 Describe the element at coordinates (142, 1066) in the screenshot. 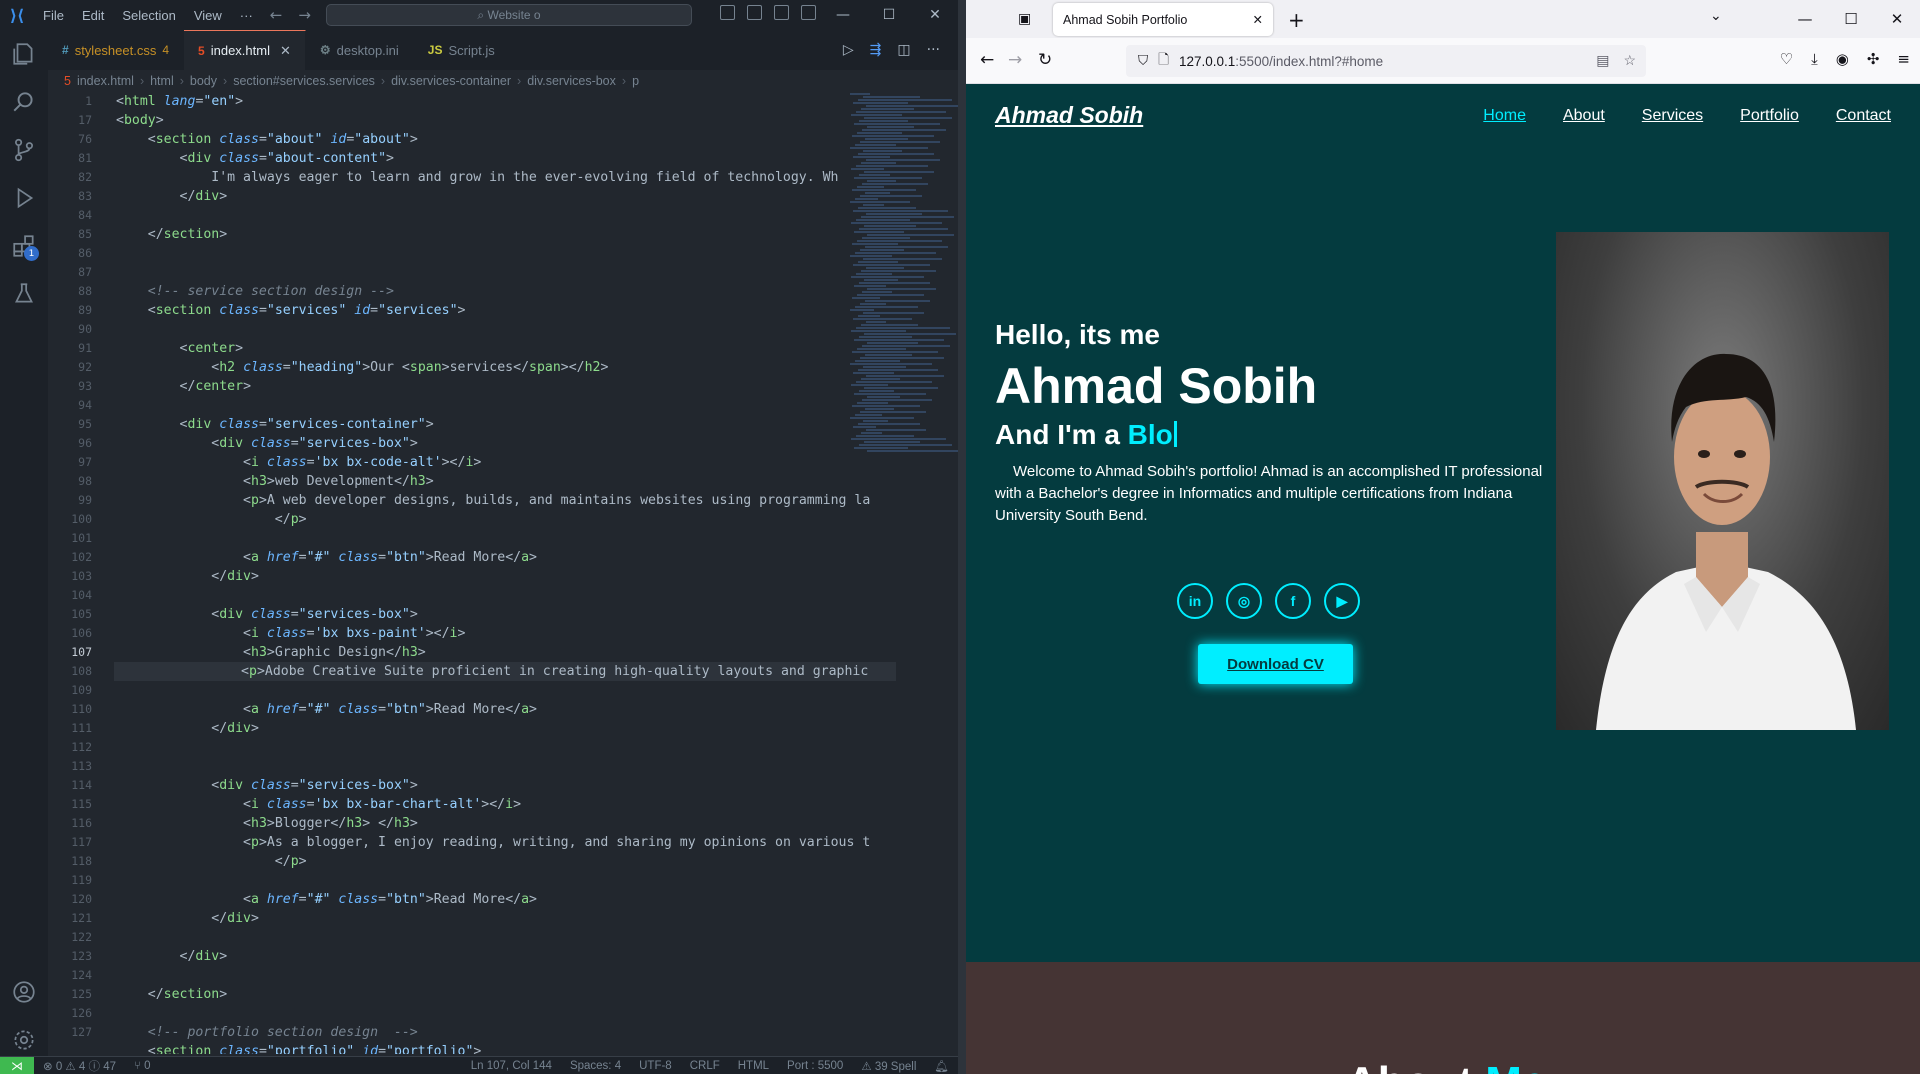

I see `ports-status: ⑂ 0` at that location.